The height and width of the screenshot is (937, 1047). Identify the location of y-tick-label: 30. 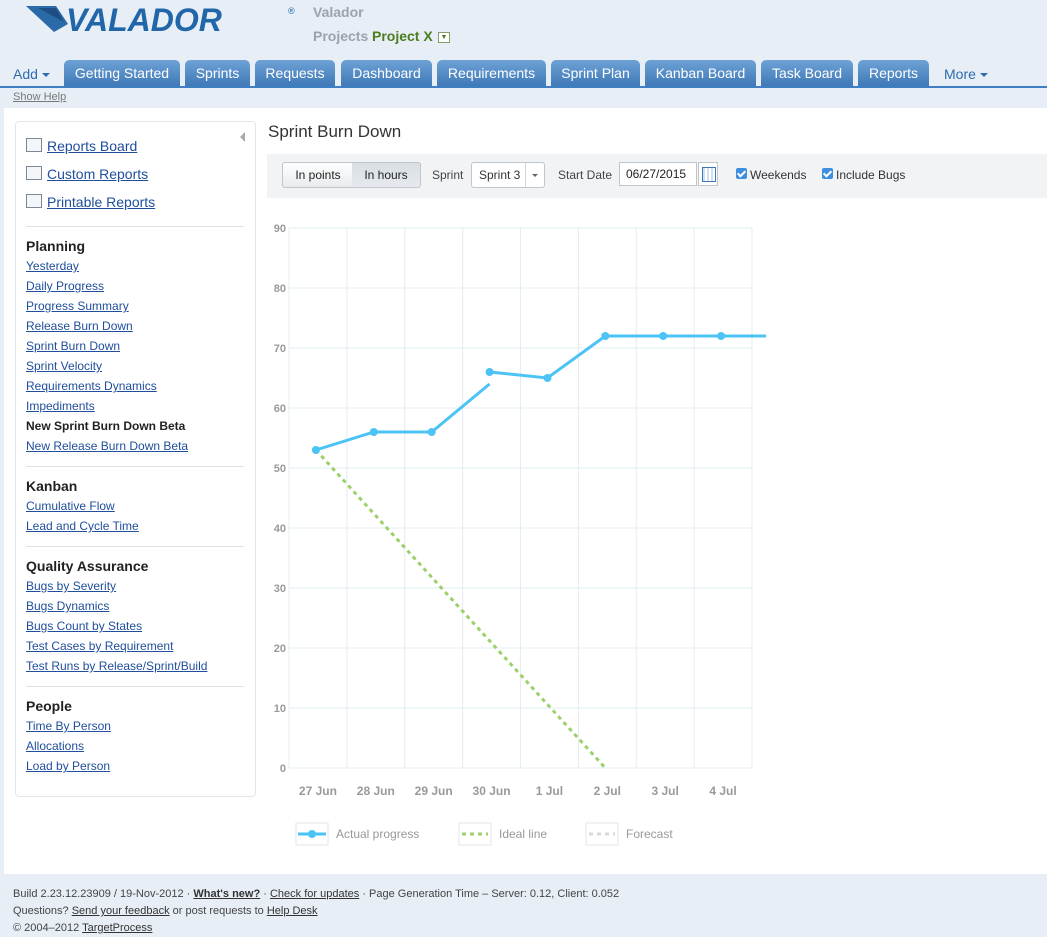
(280, 589).